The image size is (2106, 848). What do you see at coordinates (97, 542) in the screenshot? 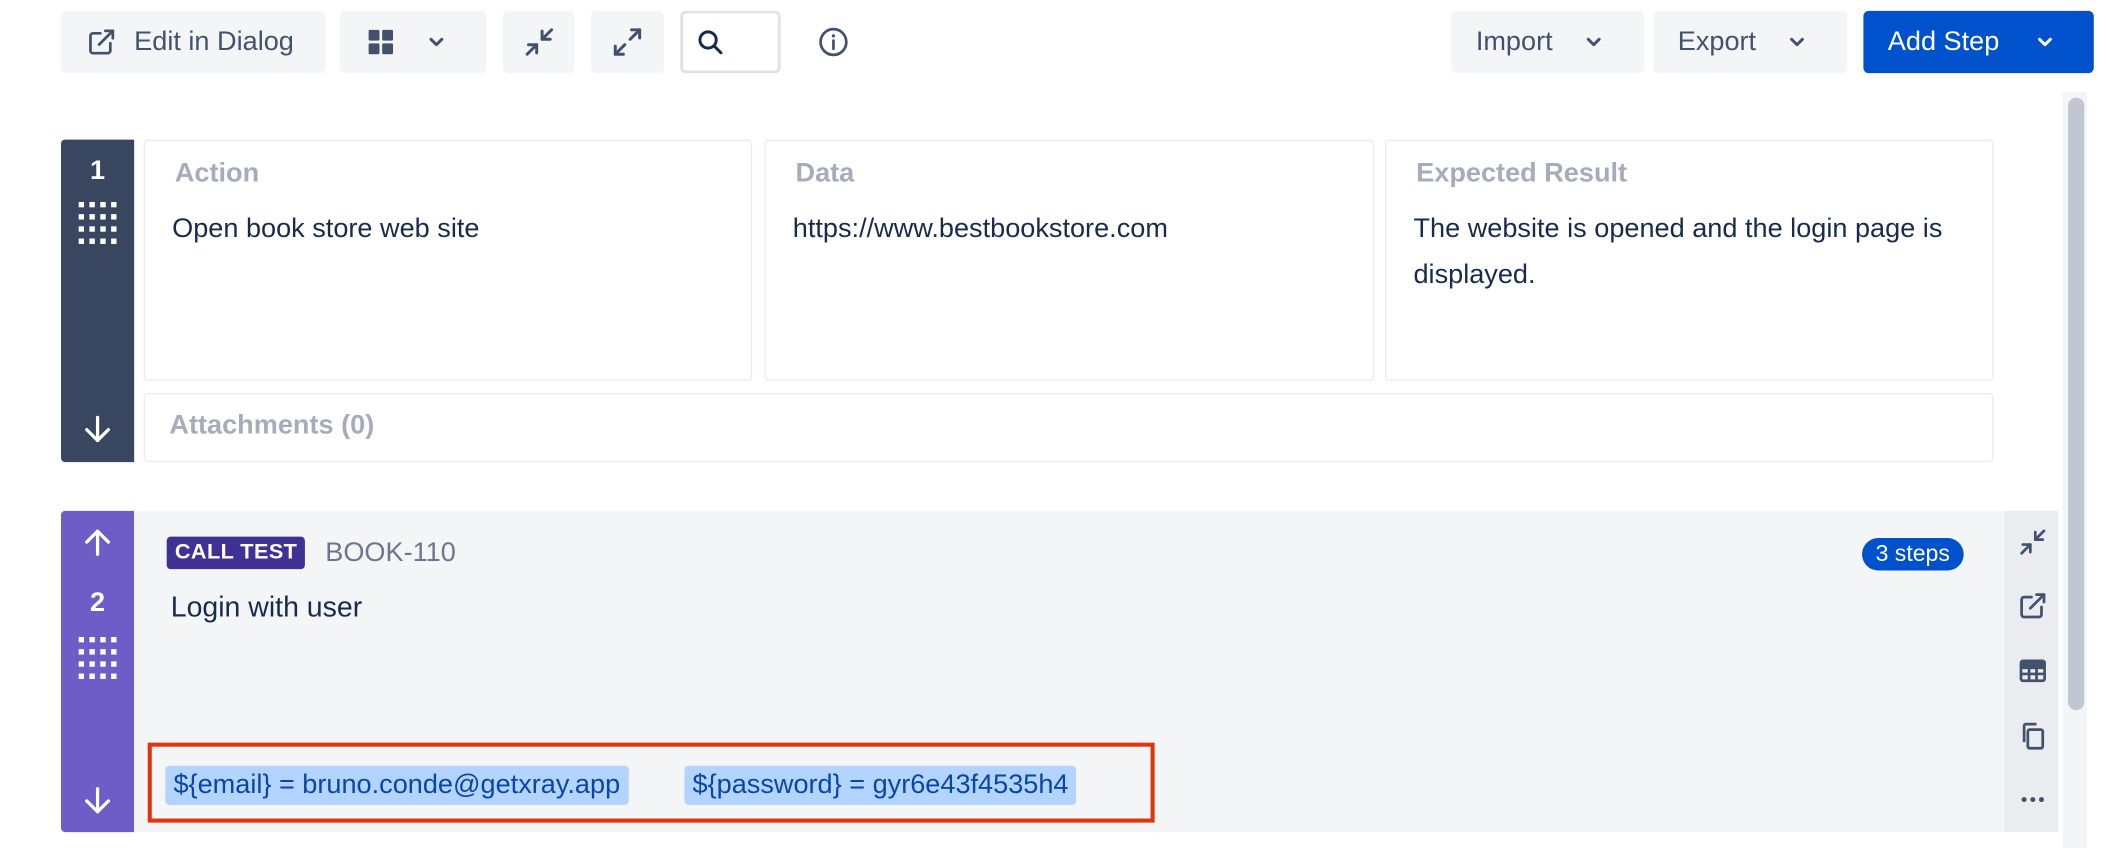
I see `move-up-icon` at bounding box center [97, 542].